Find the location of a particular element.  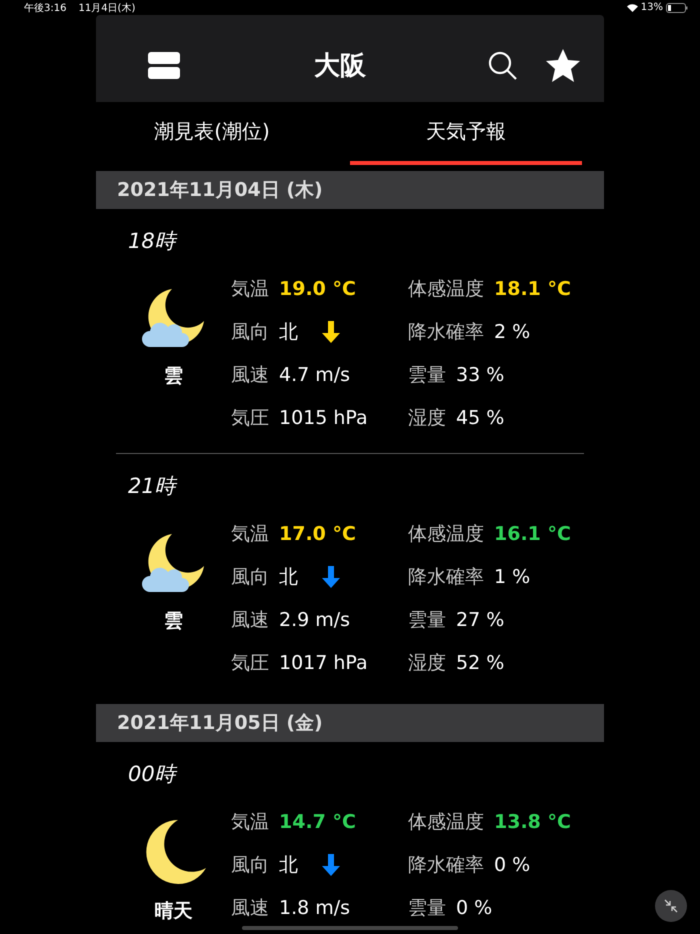

battery-icon is located at coordinates (677, 7).